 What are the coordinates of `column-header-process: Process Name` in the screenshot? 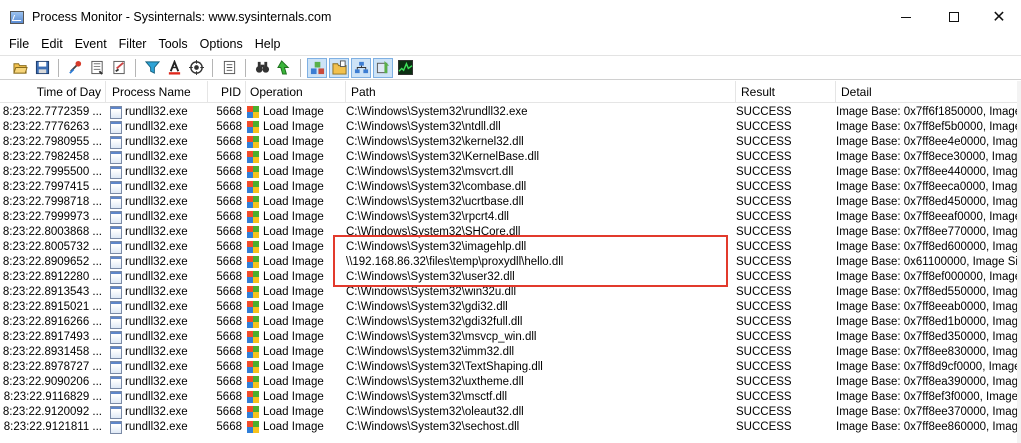 It's located at (157, 92).